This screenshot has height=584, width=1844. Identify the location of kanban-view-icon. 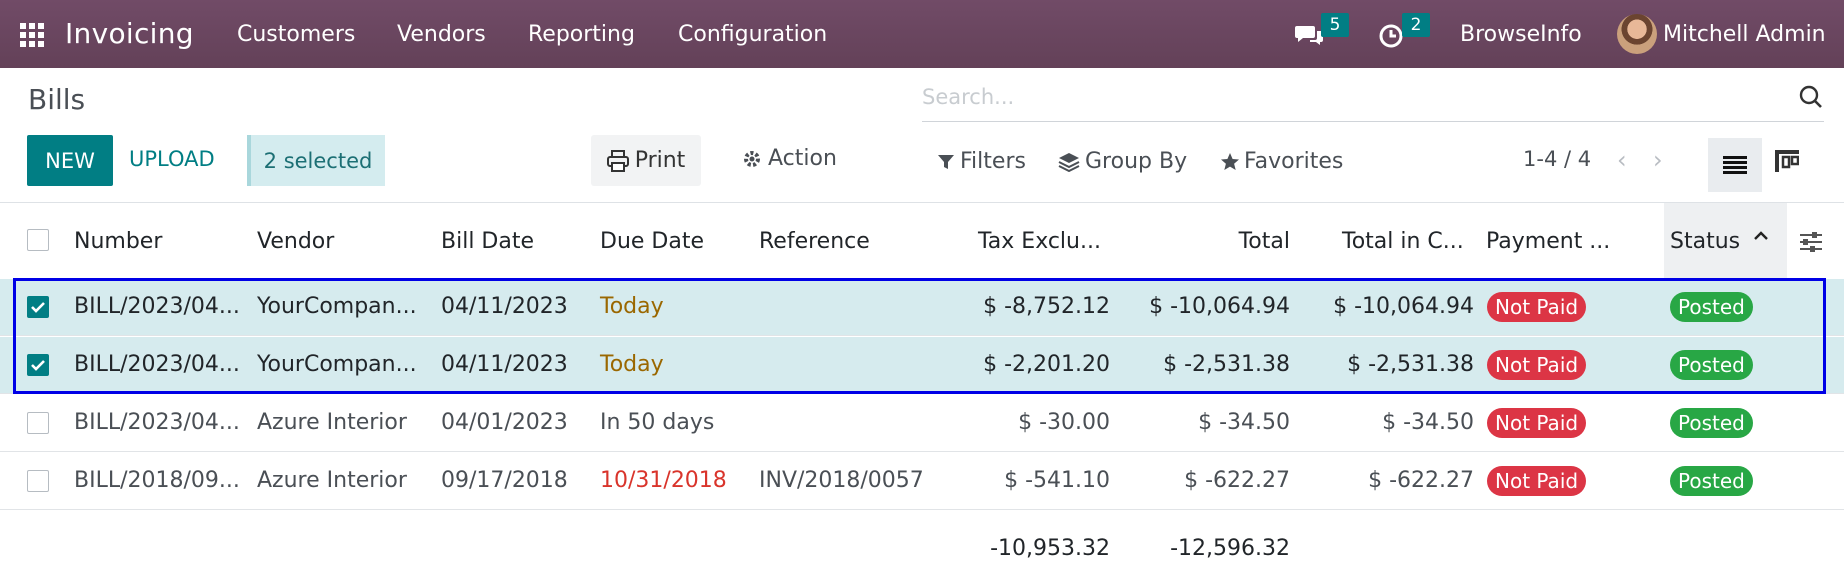
(1787, 163).